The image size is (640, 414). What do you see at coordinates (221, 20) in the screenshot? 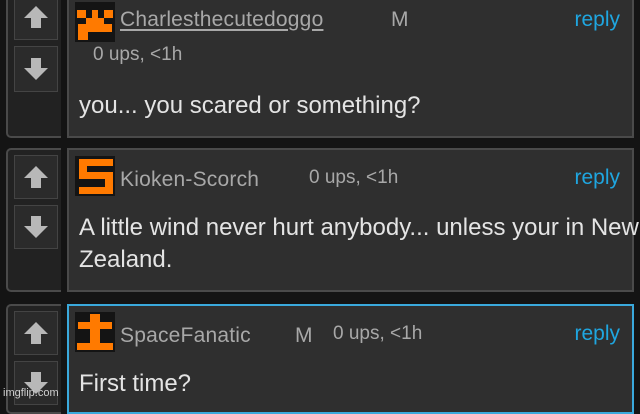
I see `username-link: Charlesthecutedoggo` at bounding box center [221, 20].